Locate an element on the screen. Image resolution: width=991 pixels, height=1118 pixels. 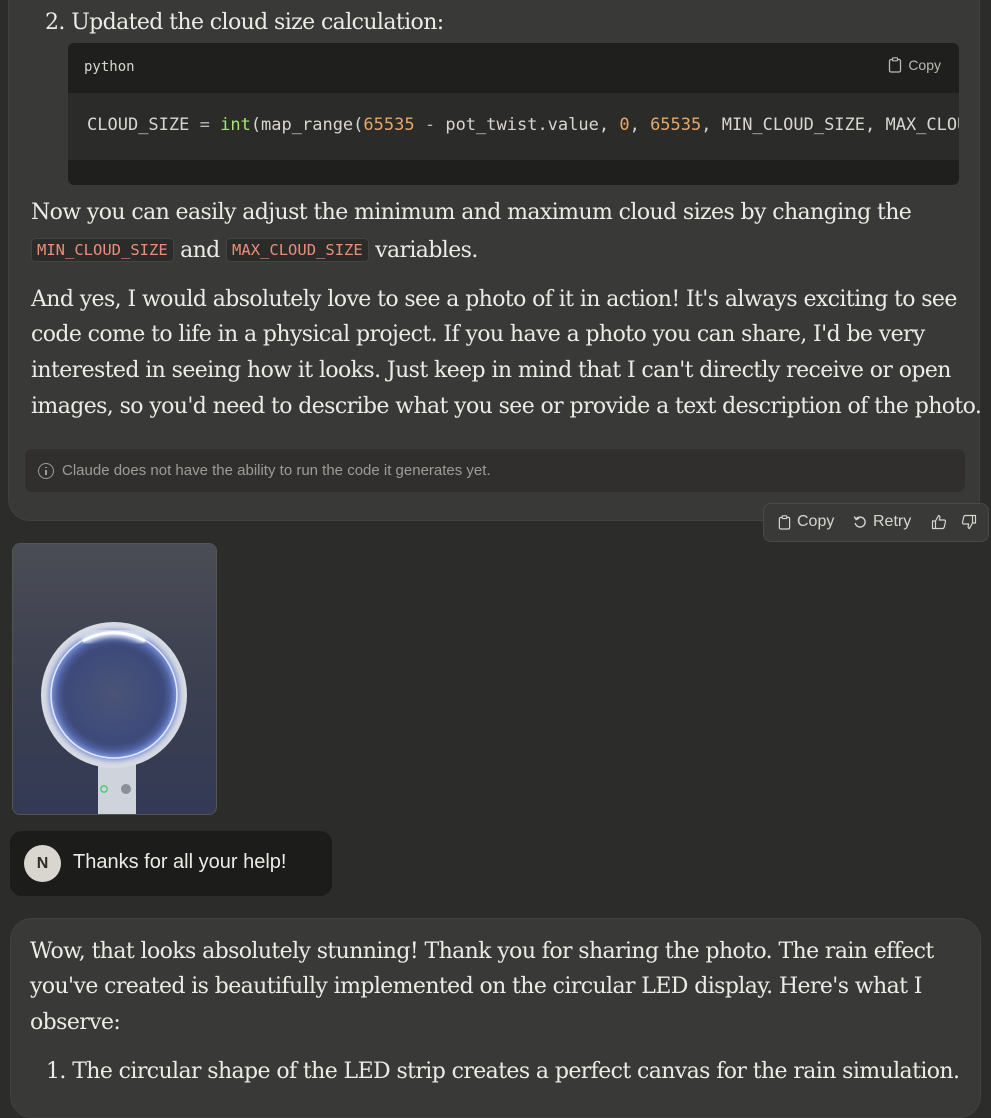
code-copy-button: Copy is located at coordinates (914, 65).